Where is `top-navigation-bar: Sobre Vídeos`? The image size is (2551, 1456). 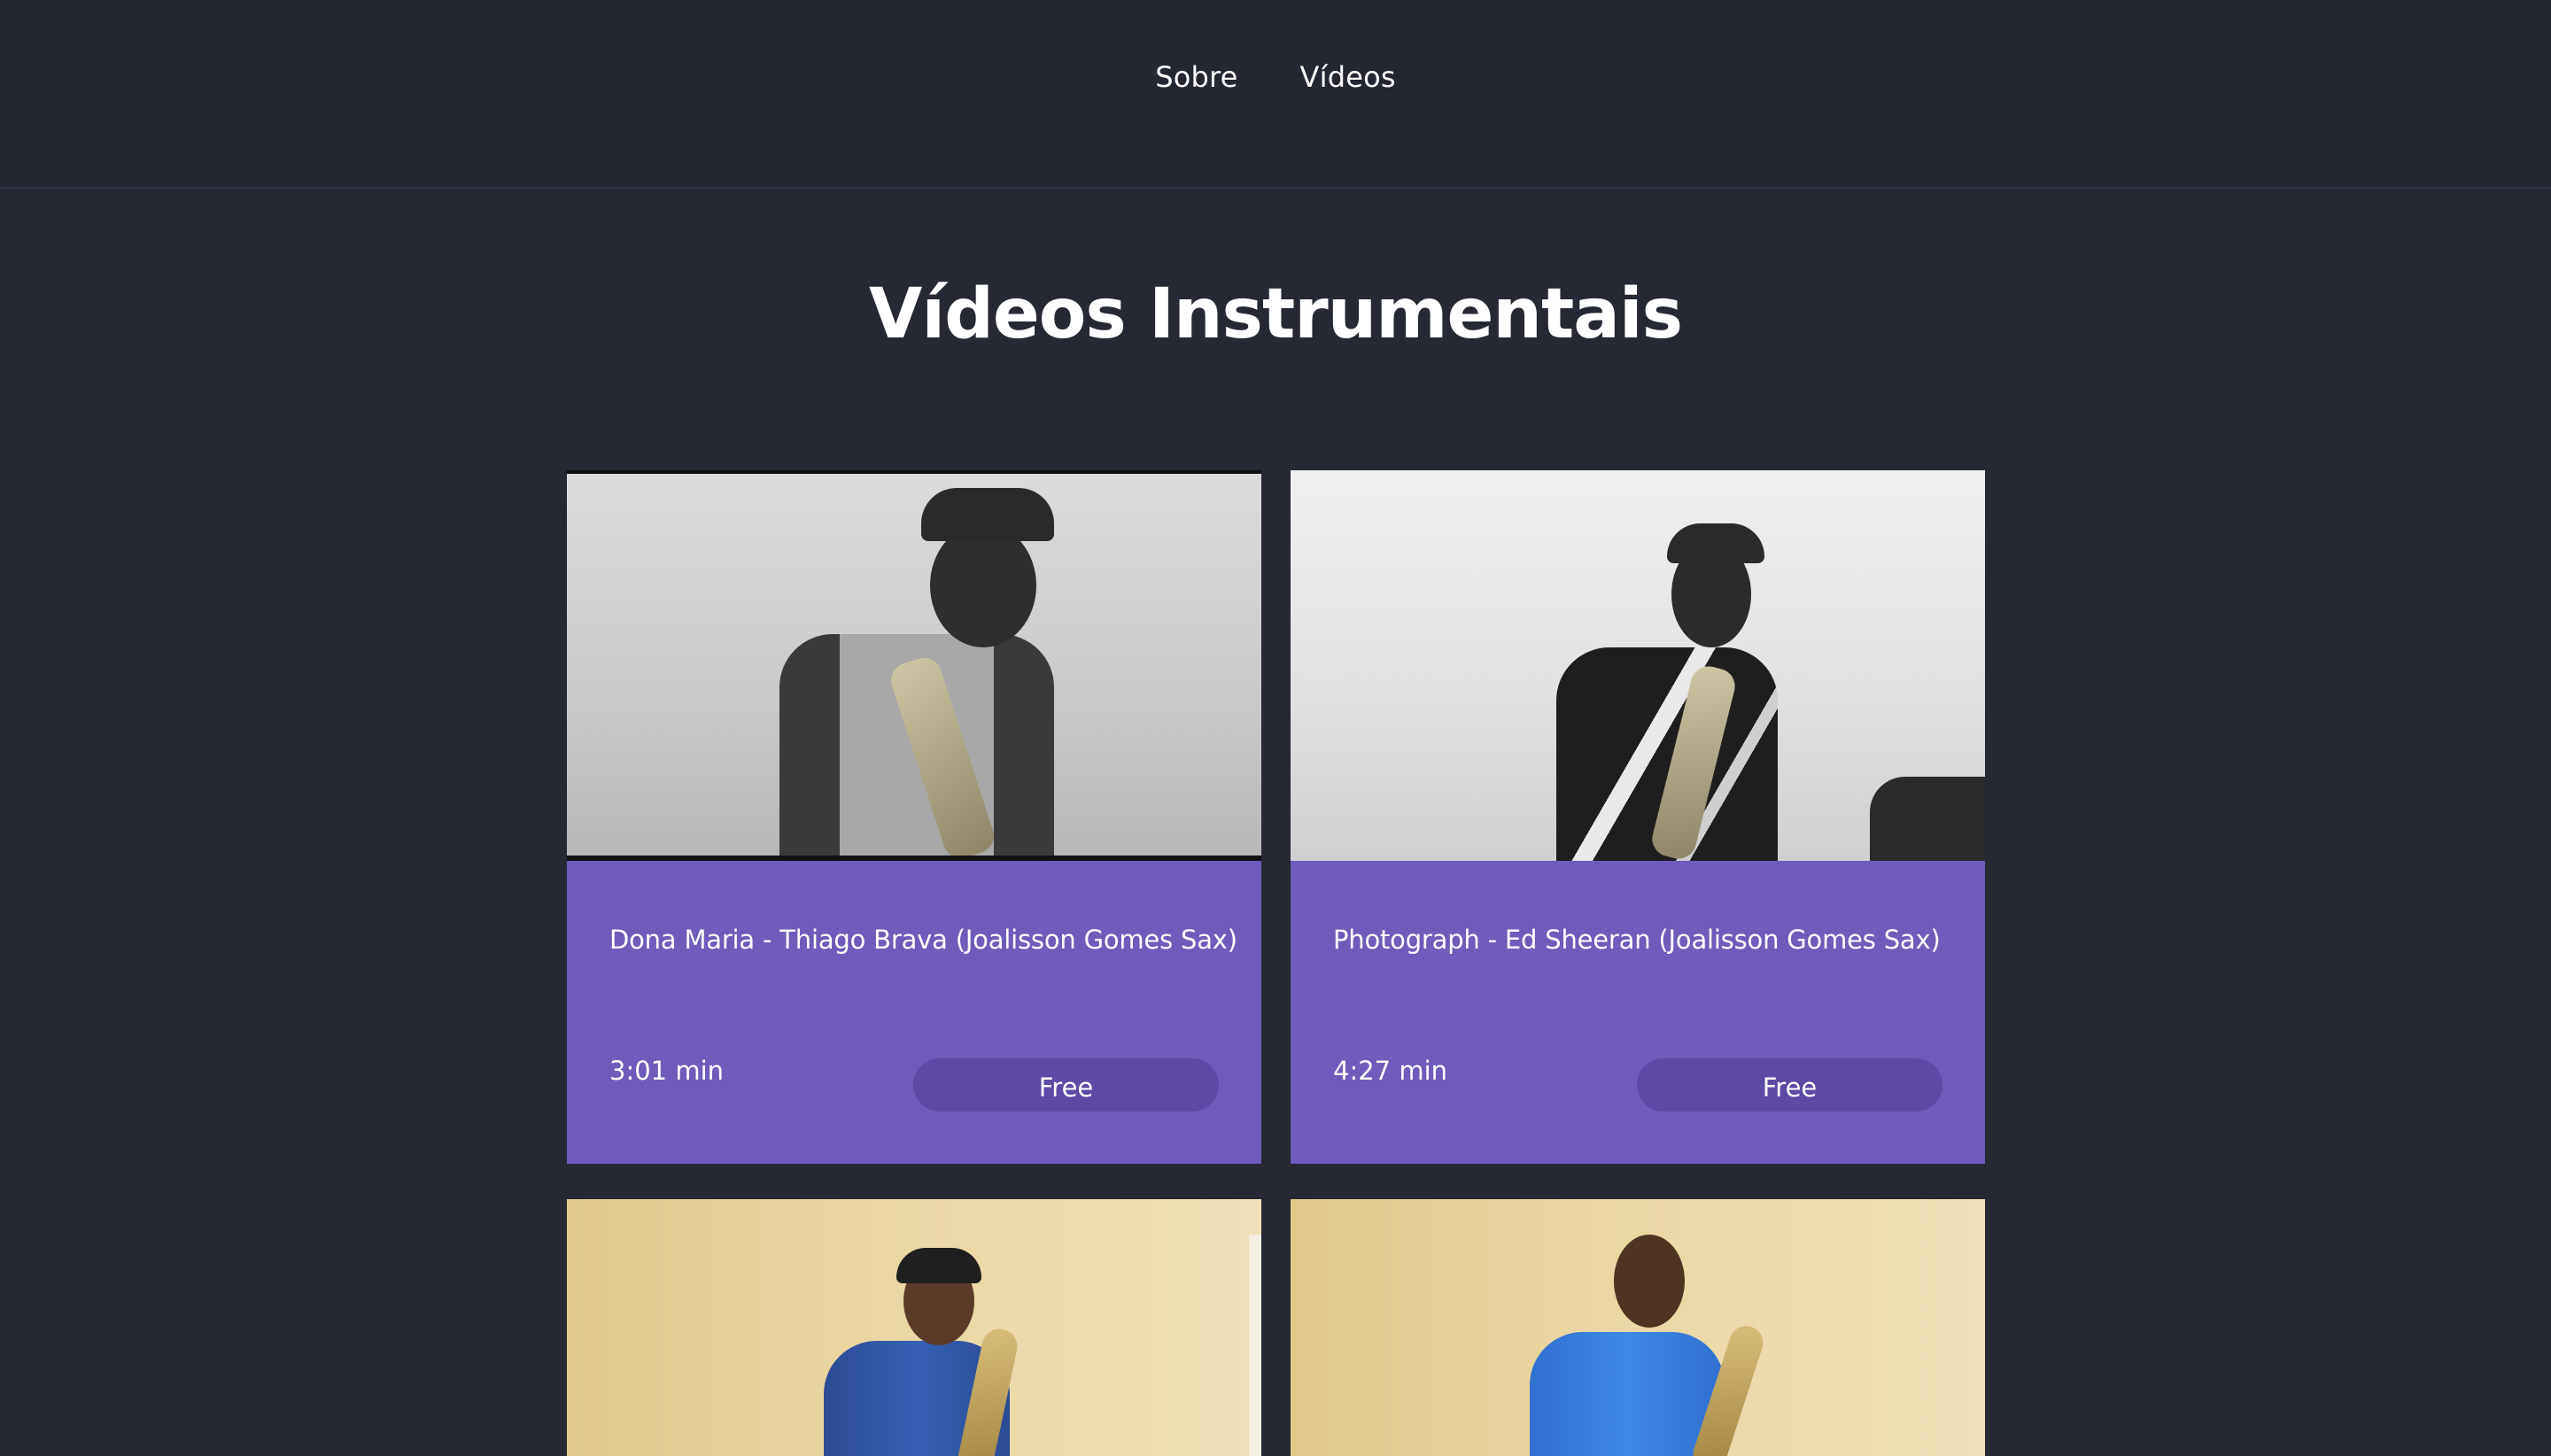
top-navigation-bar: Sobre Vídeos is located at coordinates (1275, 94).